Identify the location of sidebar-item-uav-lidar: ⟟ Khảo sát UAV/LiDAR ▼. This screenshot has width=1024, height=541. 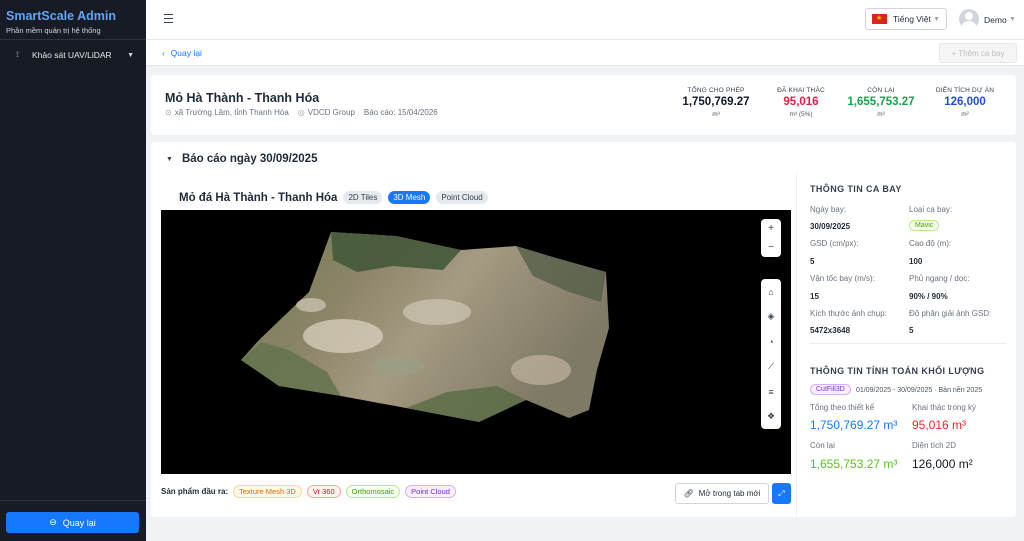
(73, 55).